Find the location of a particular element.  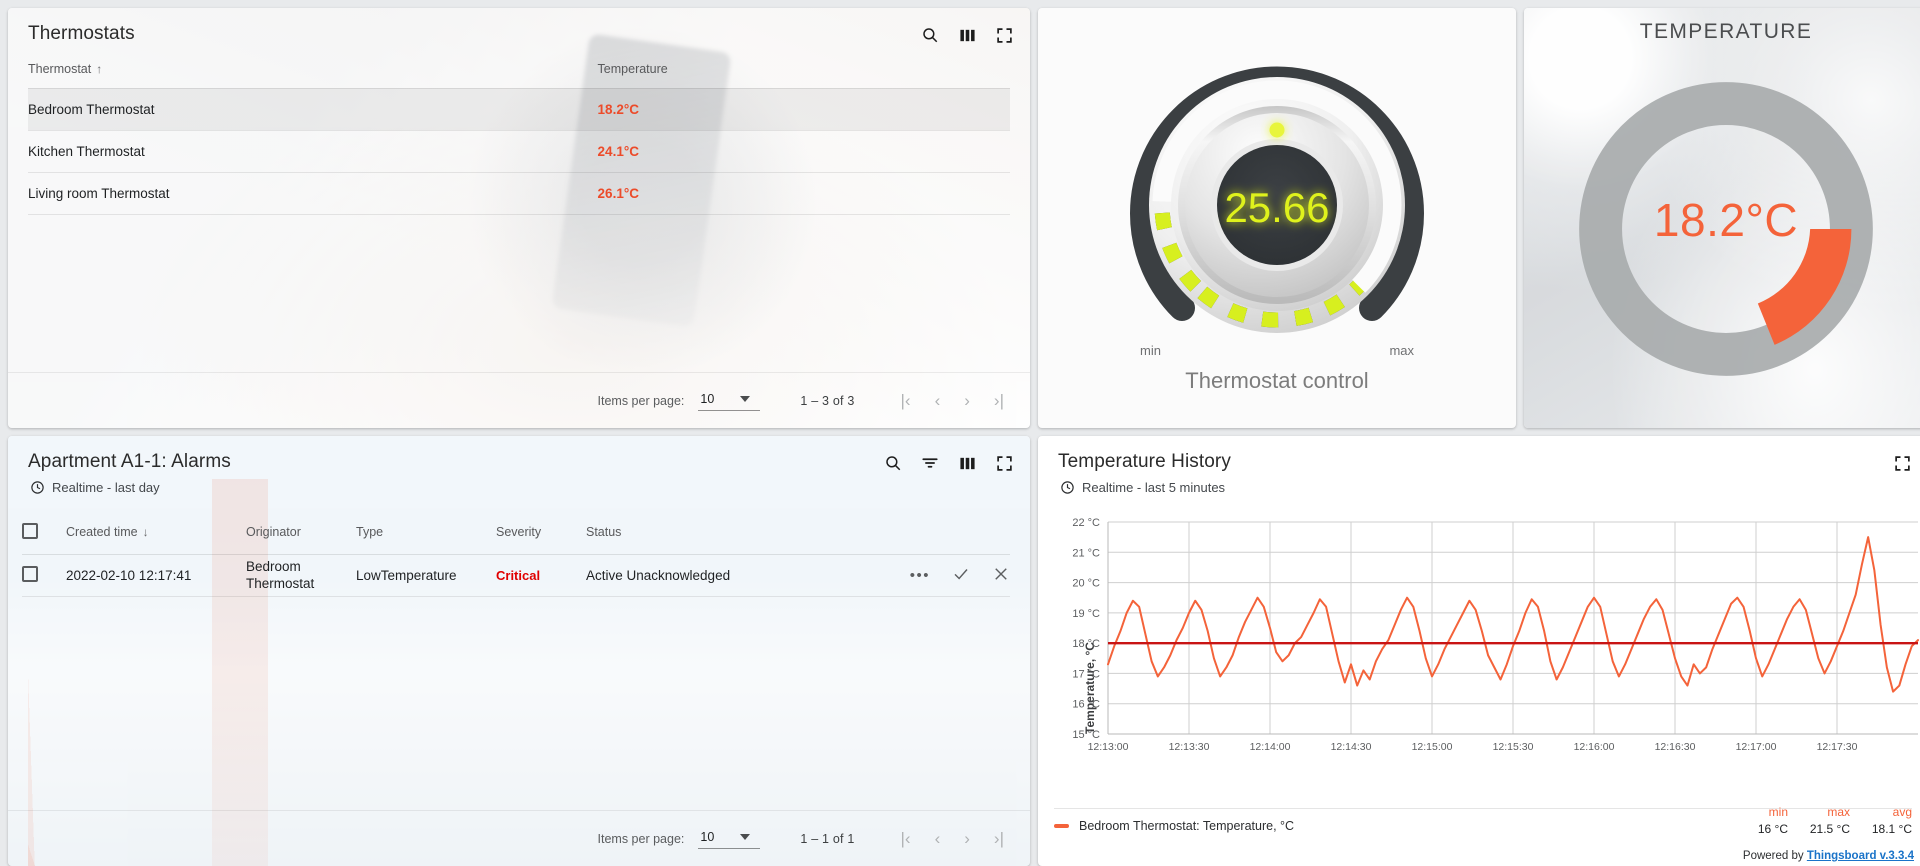

thermostats-toolbar is located at coordinates (967, 33).